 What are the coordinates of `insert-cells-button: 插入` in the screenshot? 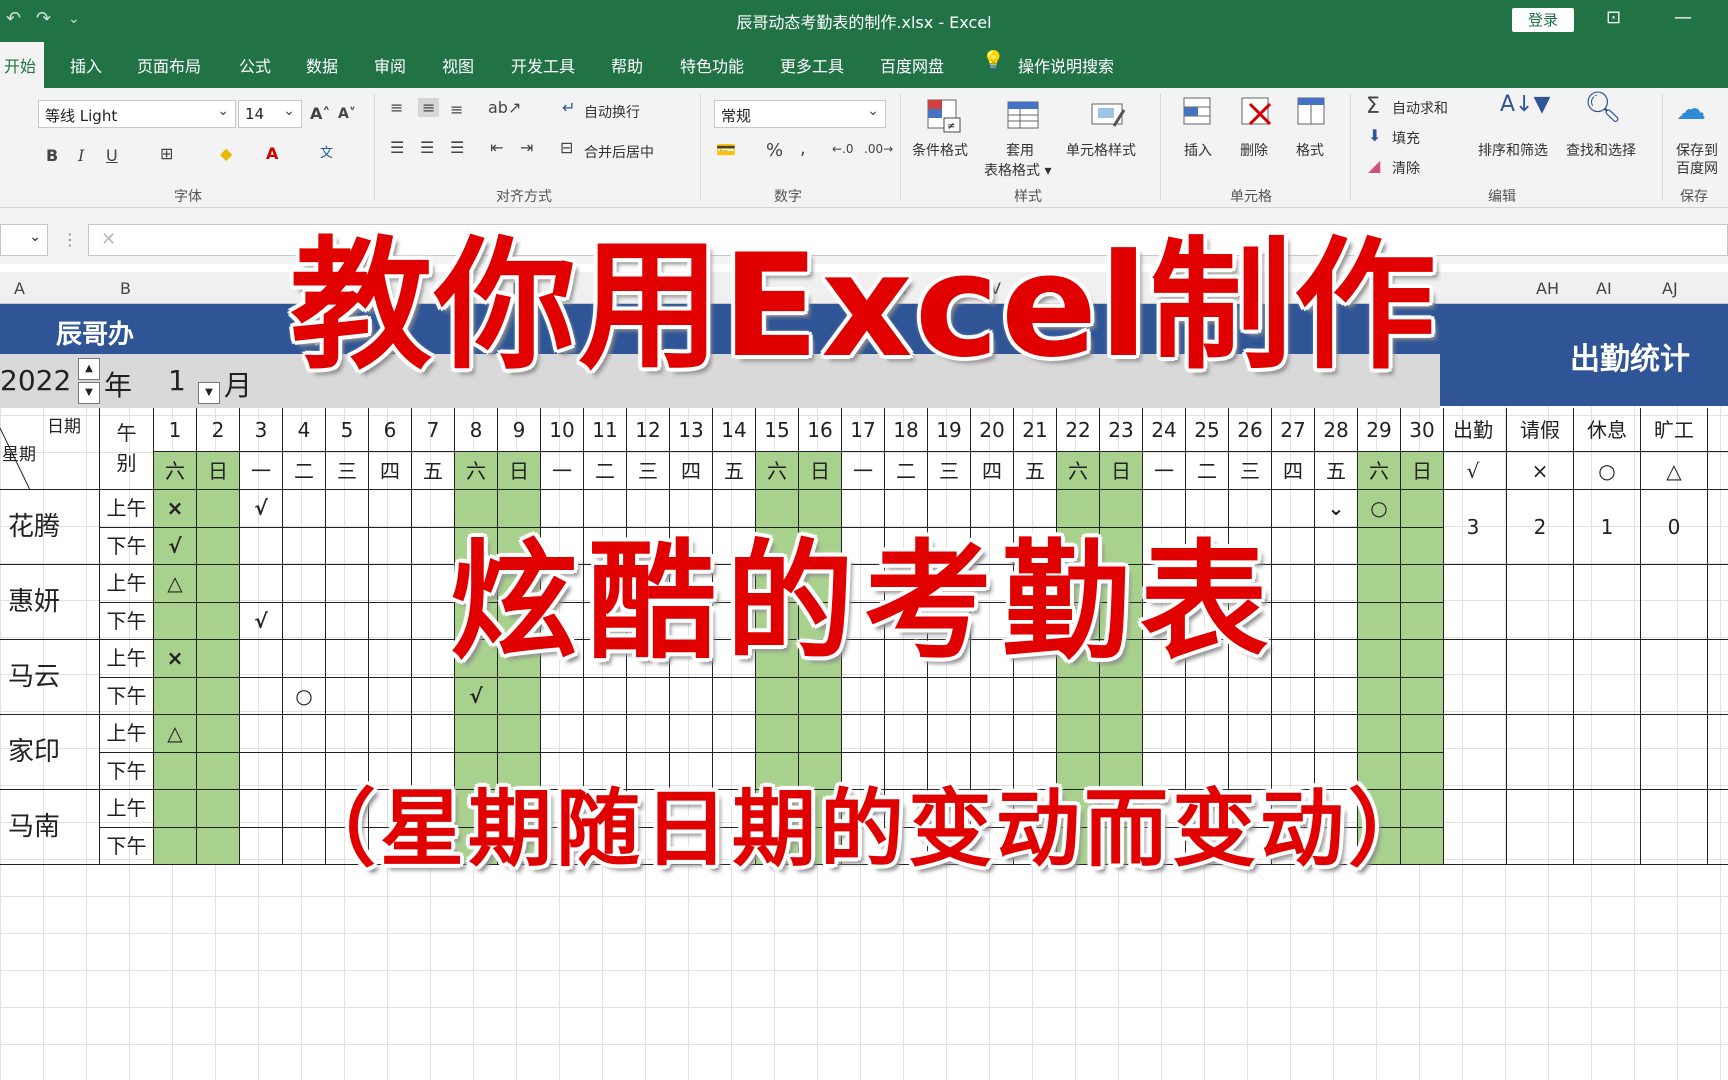 It's located at (1198, 150).